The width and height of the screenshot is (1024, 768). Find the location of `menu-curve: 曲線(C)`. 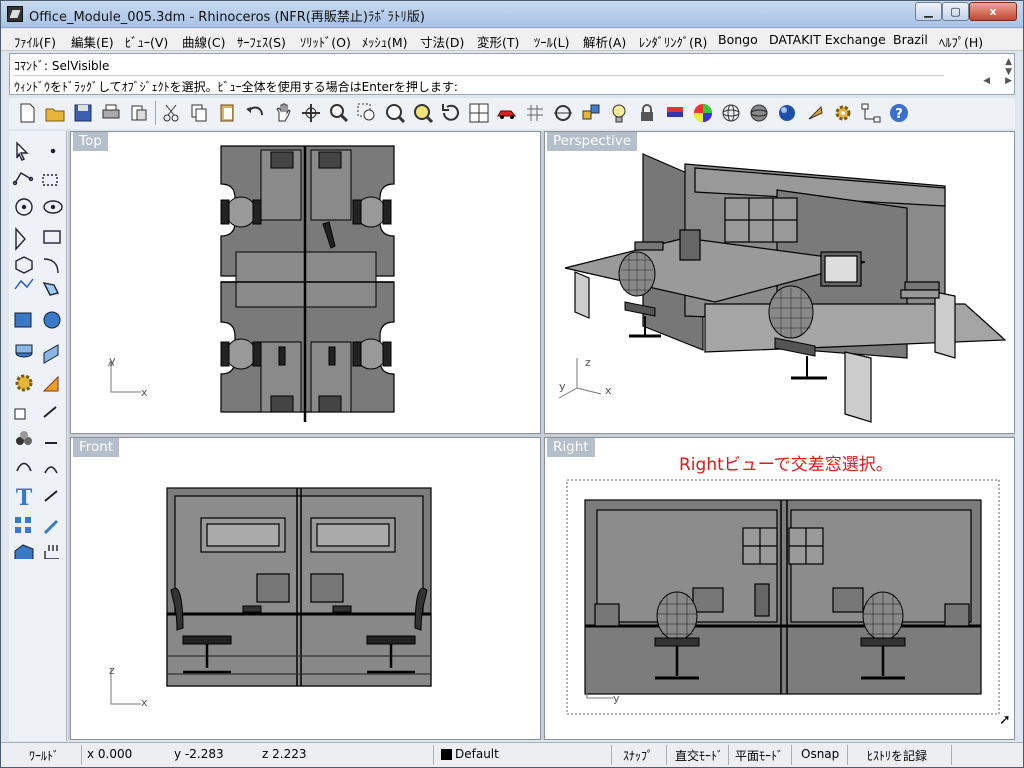

menu-curve: 曲線(C) is located at coordinates (203, 41).